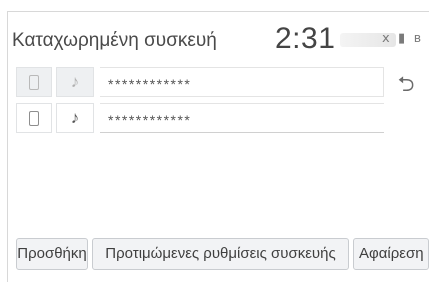 The image size is (429, 290). I want to click on frame-top-border, so click(218, 11).